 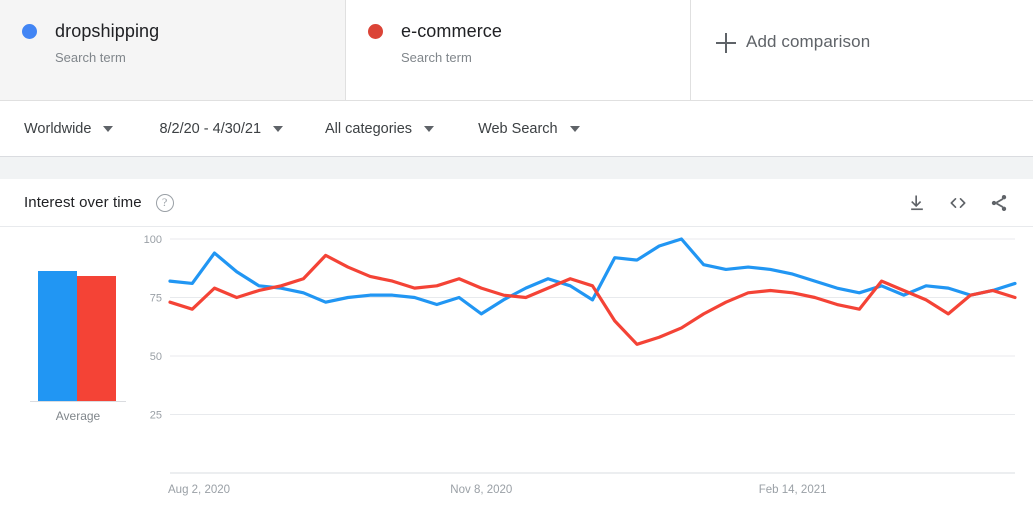 What do you see at coordinates (369, 128) in the screenshot?
I see `filter-category-label: All categories` at bounding box center [369, 128].